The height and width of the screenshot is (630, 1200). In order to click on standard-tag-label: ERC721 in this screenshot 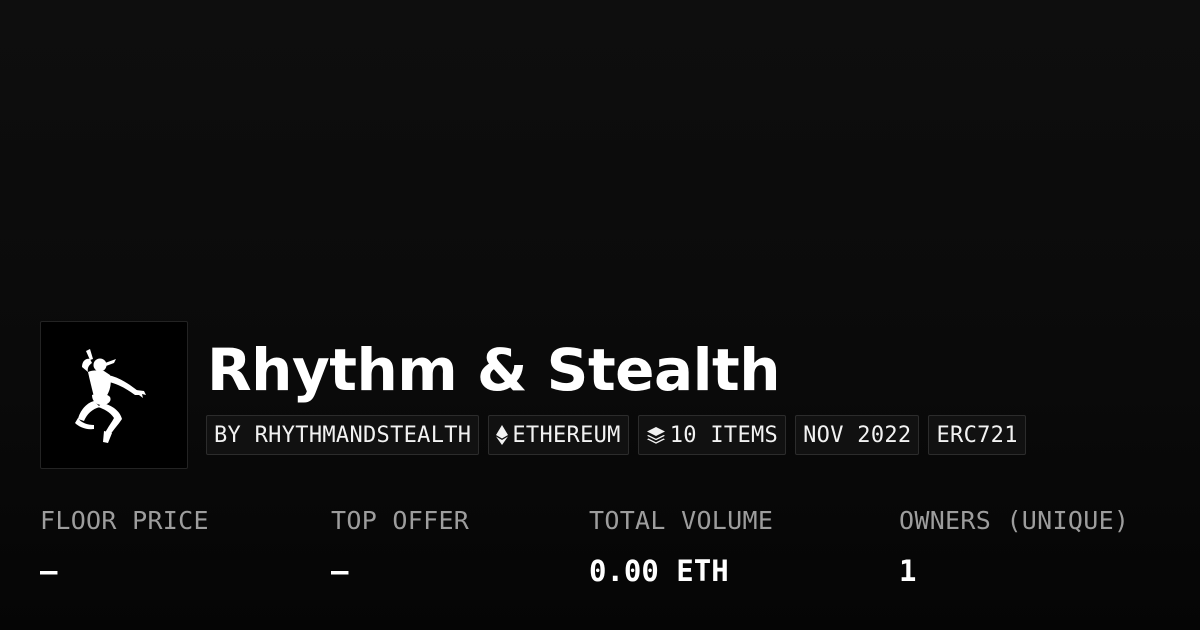, I will do `click(977, 435)`.